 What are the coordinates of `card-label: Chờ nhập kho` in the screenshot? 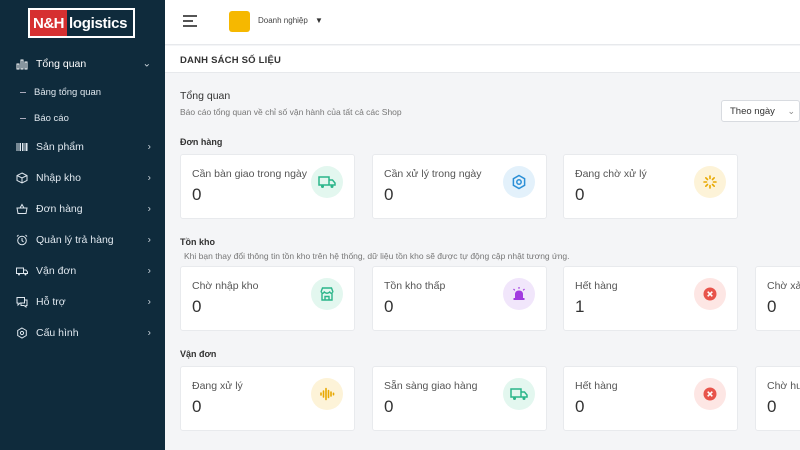 It's located at (225, 286).